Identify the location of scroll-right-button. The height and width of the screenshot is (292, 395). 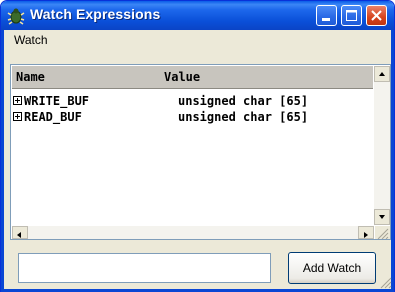
(366, 232).